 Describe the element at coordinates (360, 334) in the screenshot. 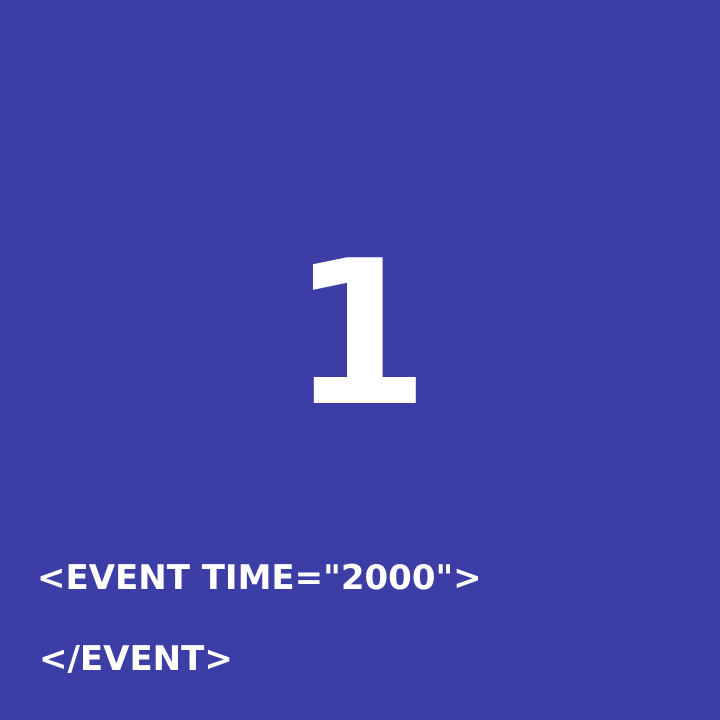

I see `large-number: 1` at that location.